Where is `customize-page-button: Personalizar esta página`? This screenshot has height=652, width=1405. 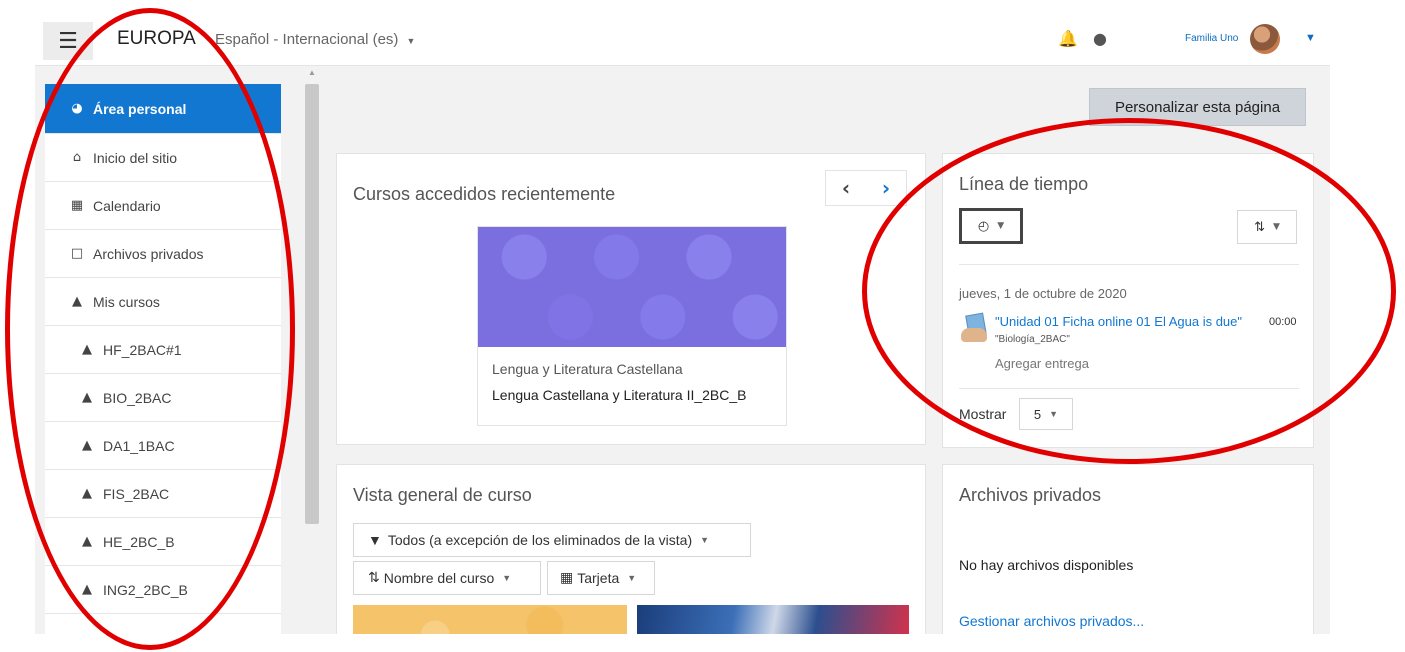
customize-page-button: Personalizar esta página is located at coordinates (1197, 107).